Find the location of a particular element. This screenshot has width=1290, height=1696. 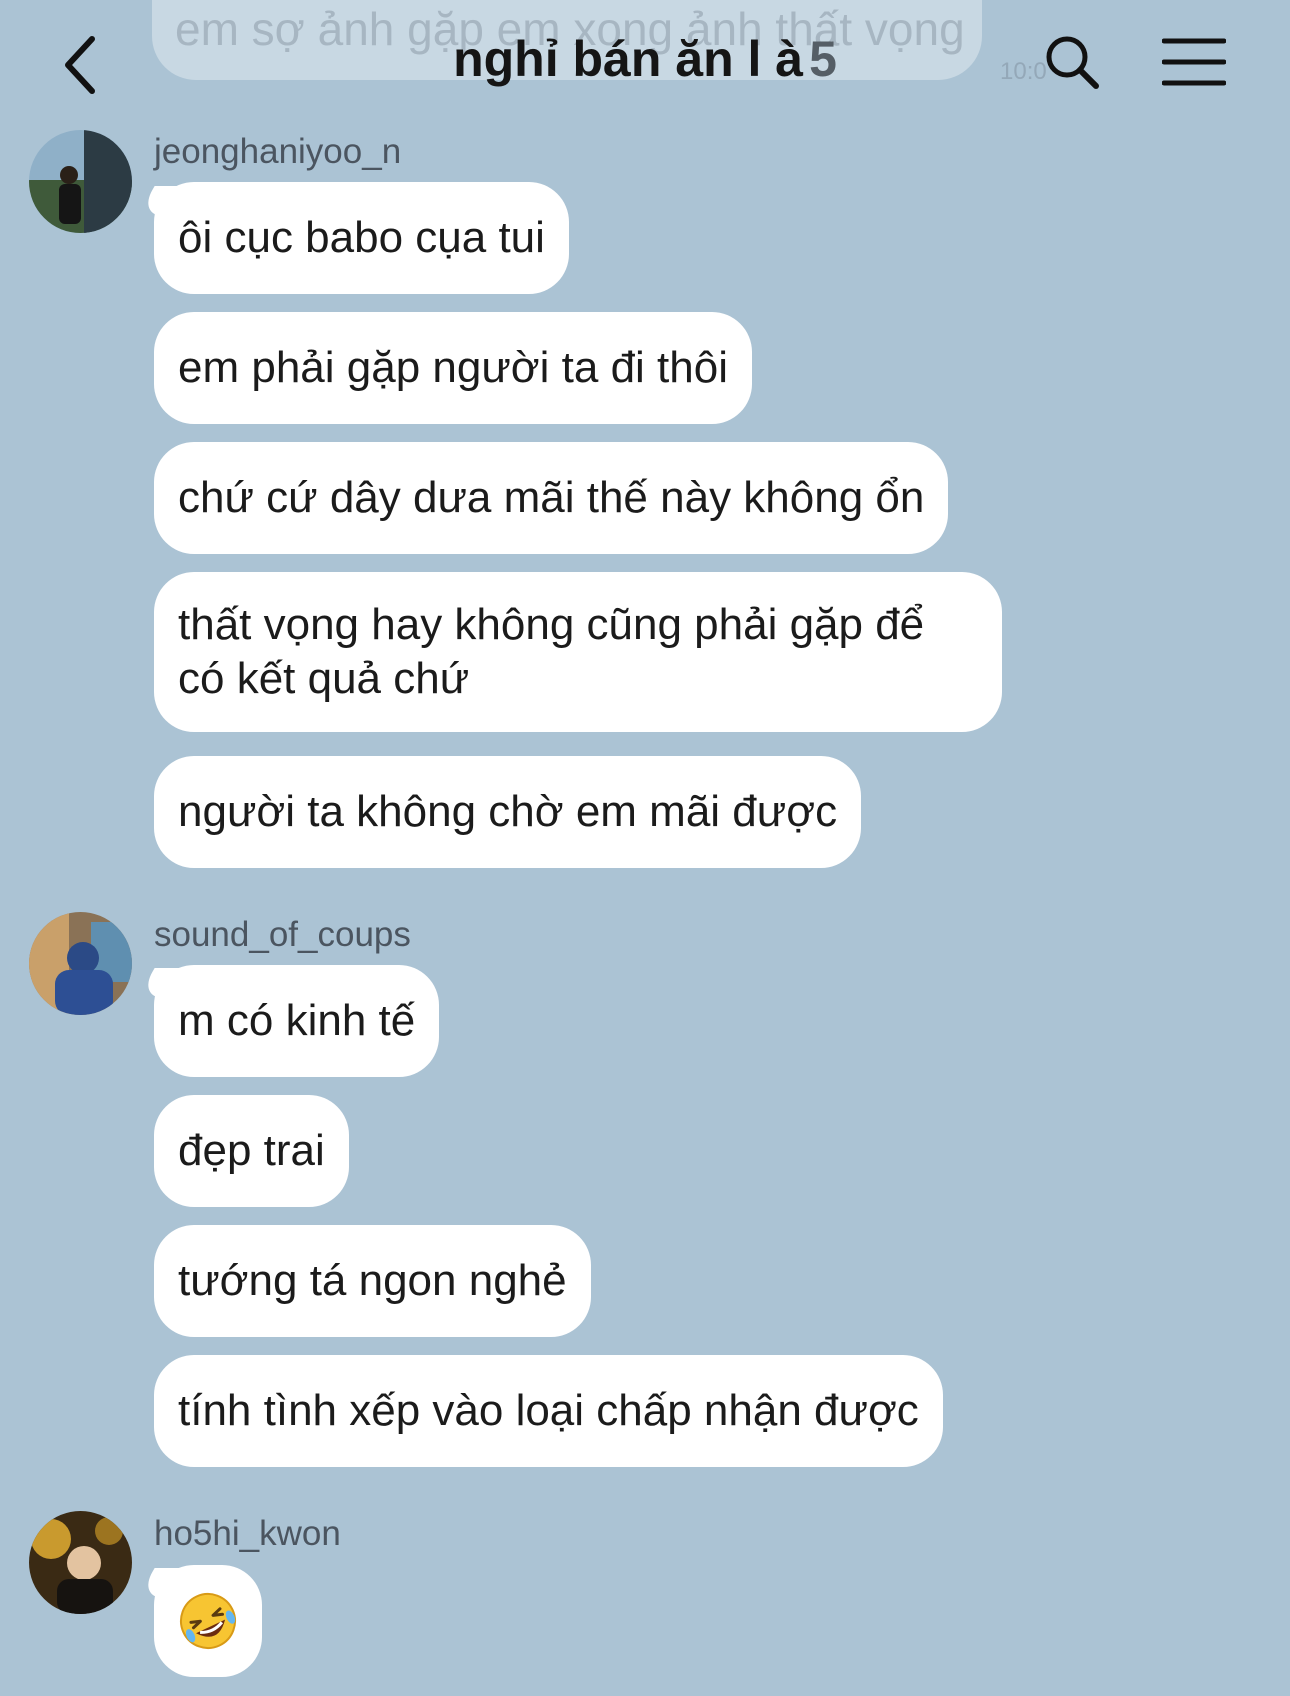

message-bubble: 🤣 is located at coordinates (208, 1621).